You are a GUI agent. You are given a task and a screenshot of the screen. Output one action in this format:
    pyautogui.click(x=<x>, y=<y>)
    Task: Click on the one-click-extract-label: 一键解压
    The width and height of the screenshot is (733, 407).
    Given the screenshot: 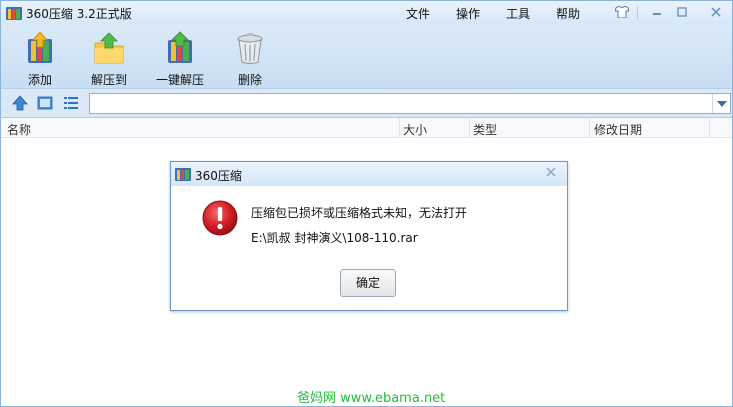 What is the action you would take?
    pyautogui.click(x=179, y=80)
    